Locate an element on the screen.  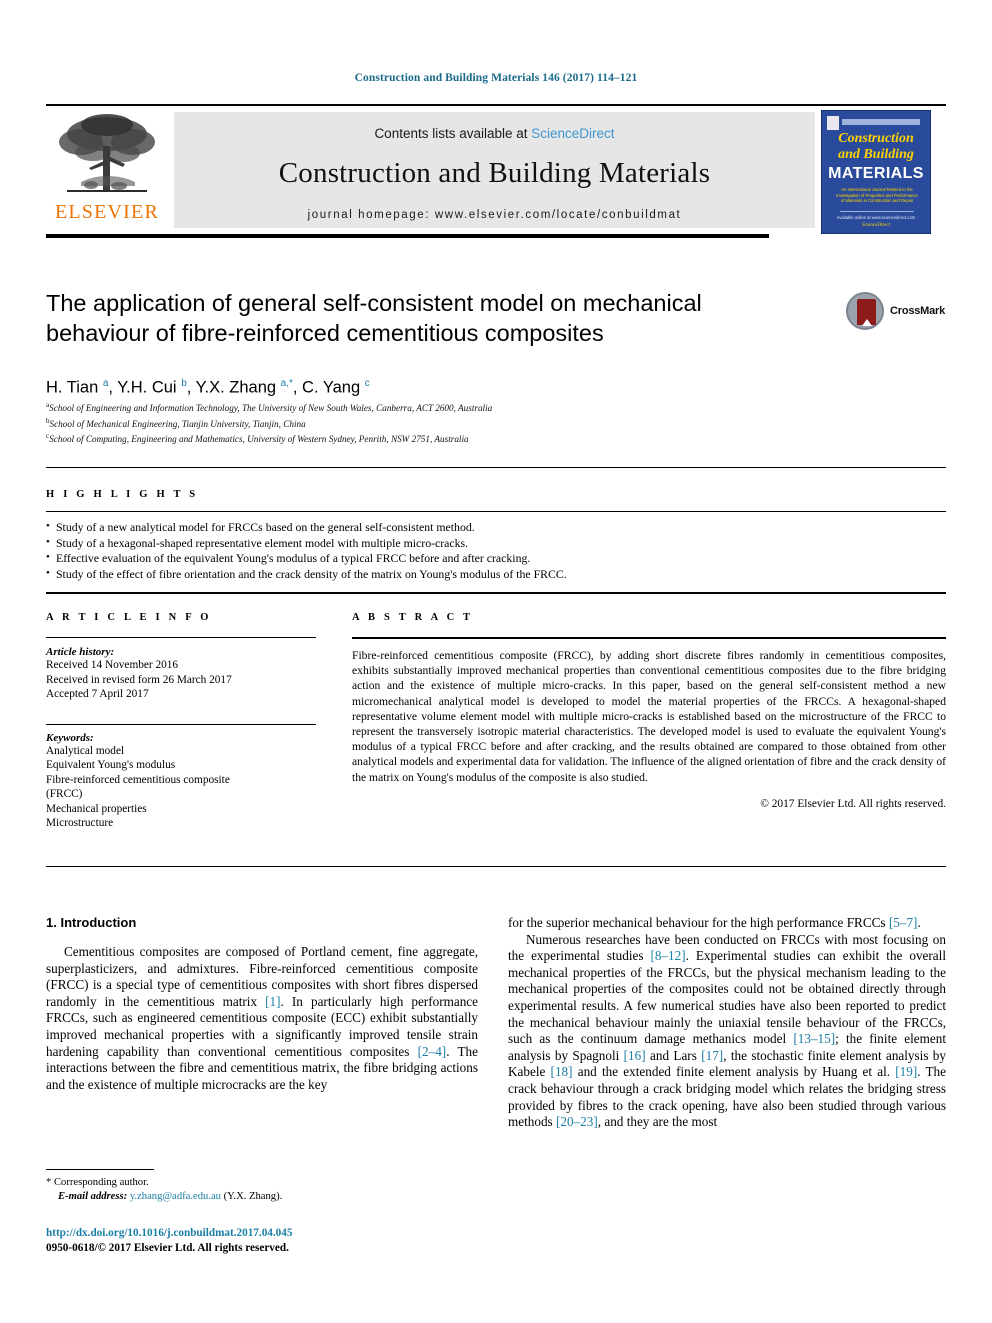
body-separator-rule is located at coordinates (496, 866).